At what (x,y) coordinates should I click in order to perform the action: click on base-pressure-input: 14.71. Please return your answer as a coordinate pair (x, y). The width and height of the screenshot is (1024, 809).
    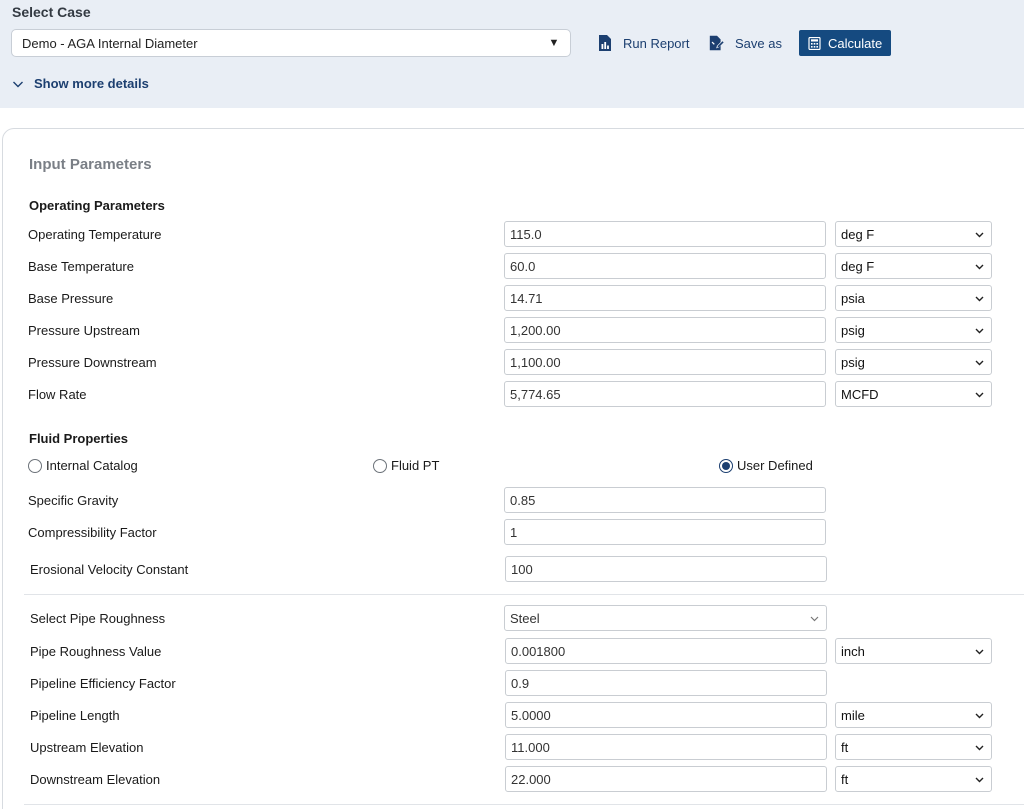
    Looking at the image, I should click on (665, 298).